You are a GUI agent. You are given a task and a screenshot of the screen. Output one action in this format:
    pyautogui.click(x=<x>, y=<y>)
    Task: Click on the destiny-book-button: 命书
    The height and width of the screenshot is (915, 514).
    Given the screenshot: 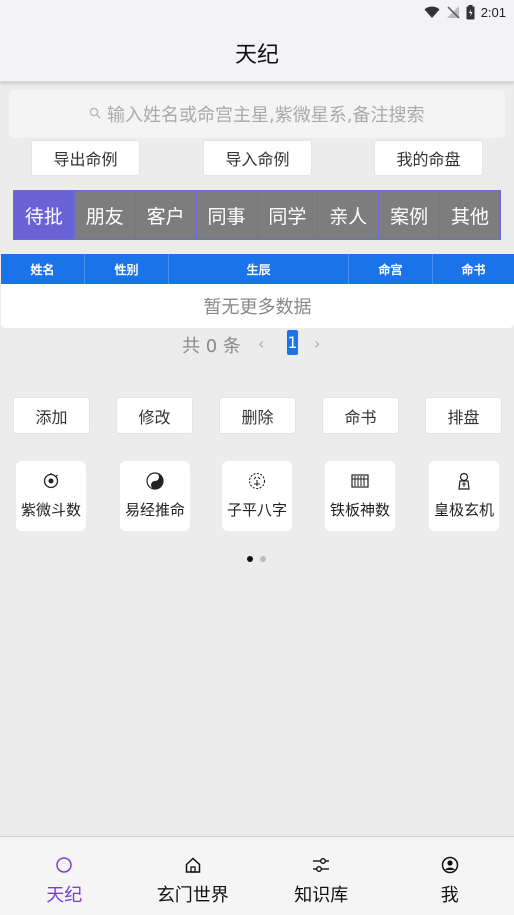 What is the action you would take?
    pyautogui.click(x=360, y=415)
    